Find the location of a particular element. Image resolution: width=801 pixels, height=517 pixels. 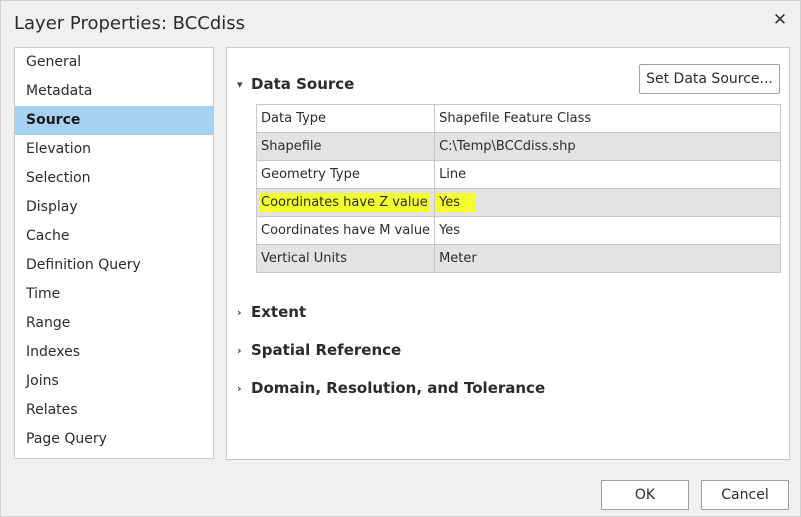

section-heading: Spatial Reference is located at coordinates (326, 350).